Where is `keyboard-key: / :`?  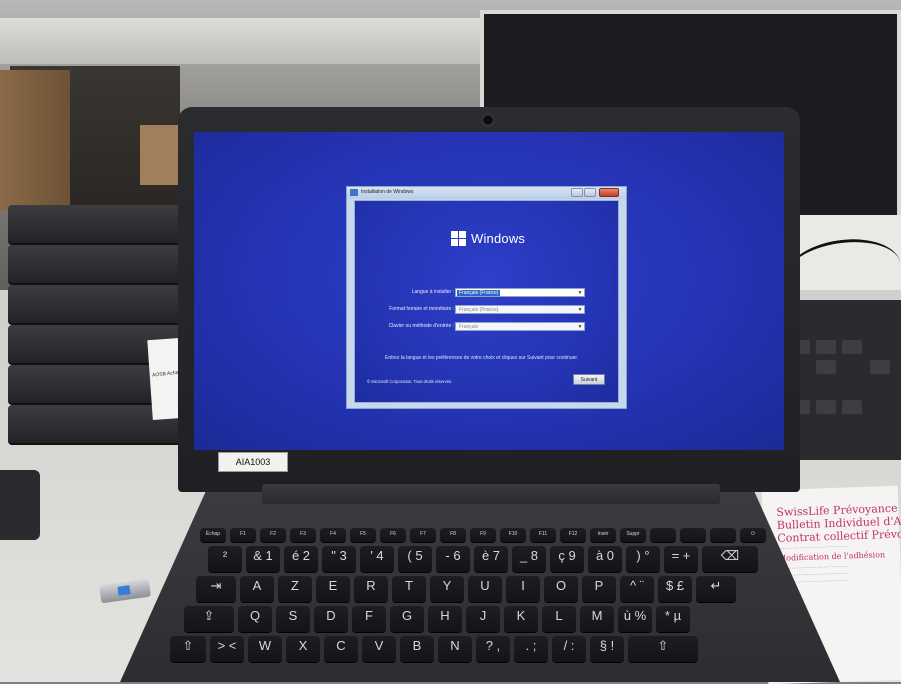
keyboard-key: / : is located at coordinates (569, 649).